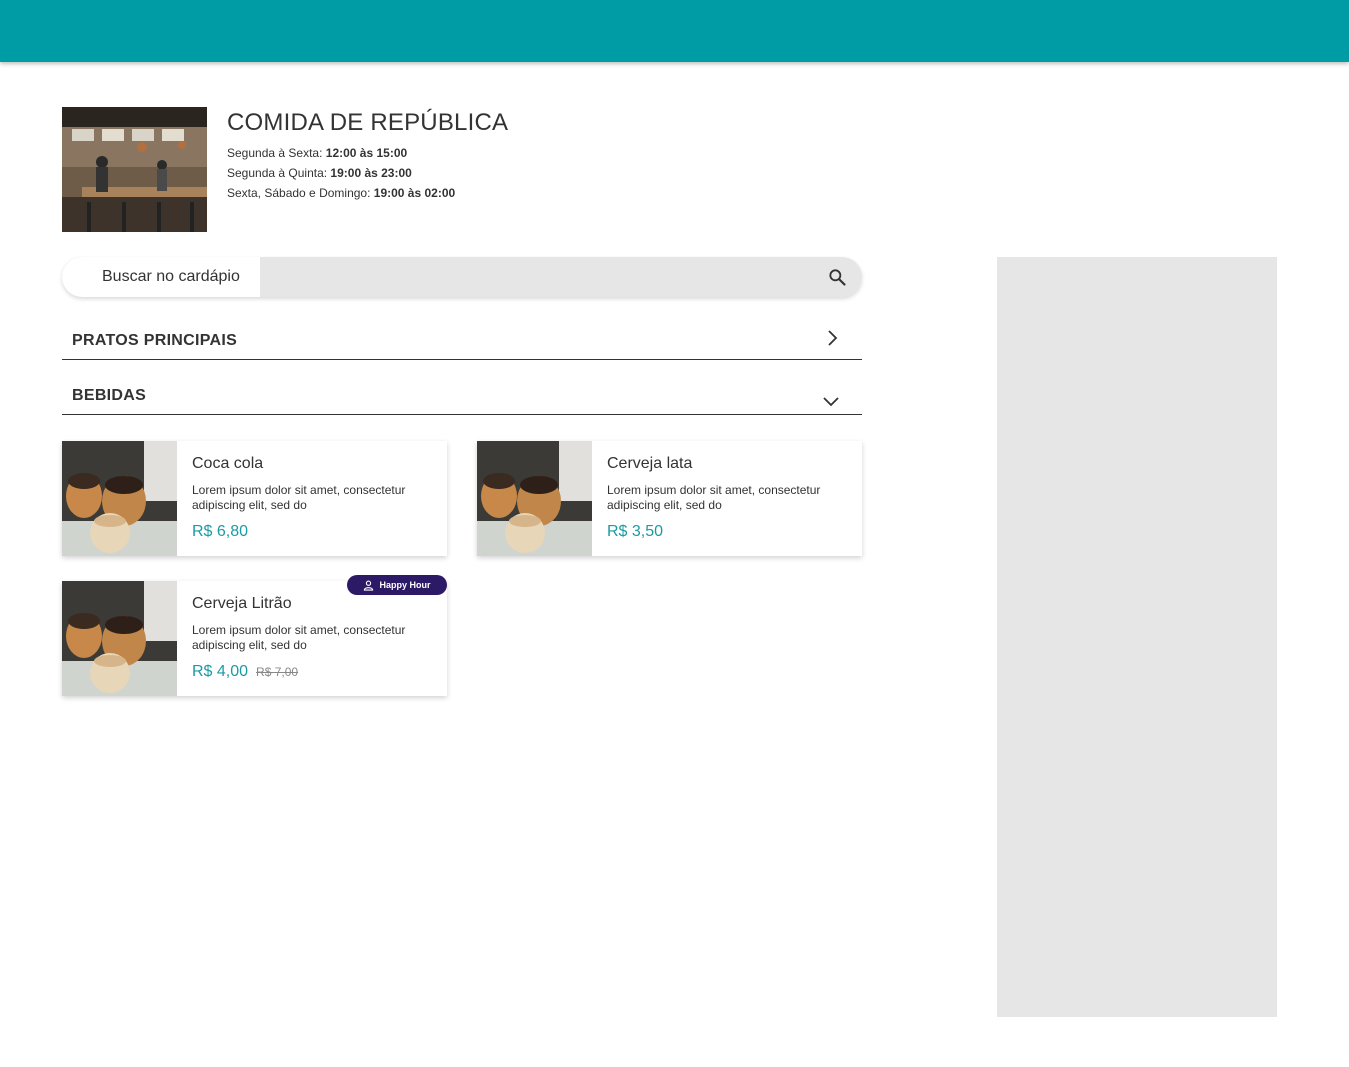 This screenshot has width=1349, height=1067. Describe the element at coordinates (275, 153) in the screenshot. I see `hours-label: Segunda à Sexta:` at that location.